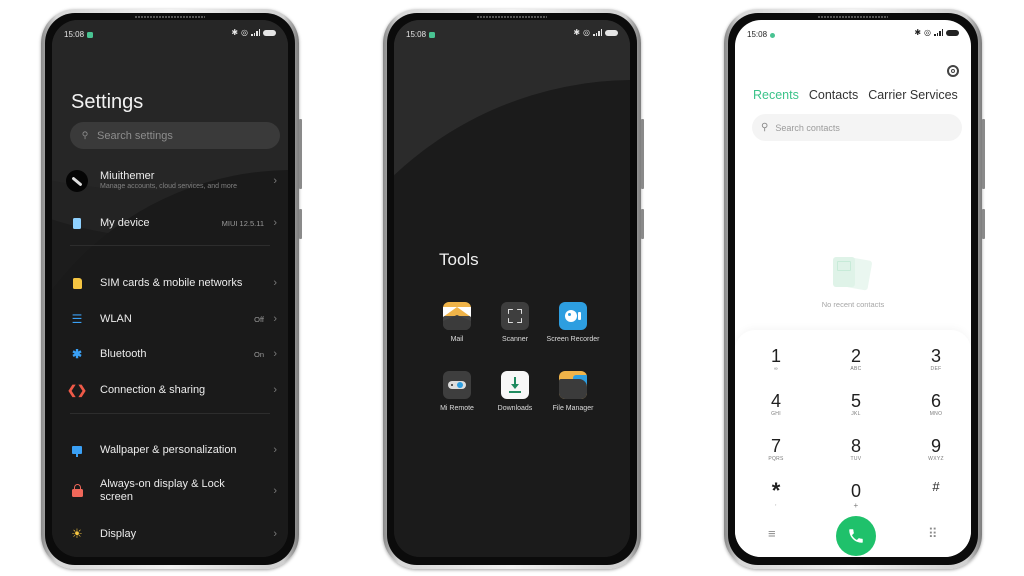 This screenshot has height=576, width=1024. I want to click on empty-contacts-illustration, so click(855, 275).